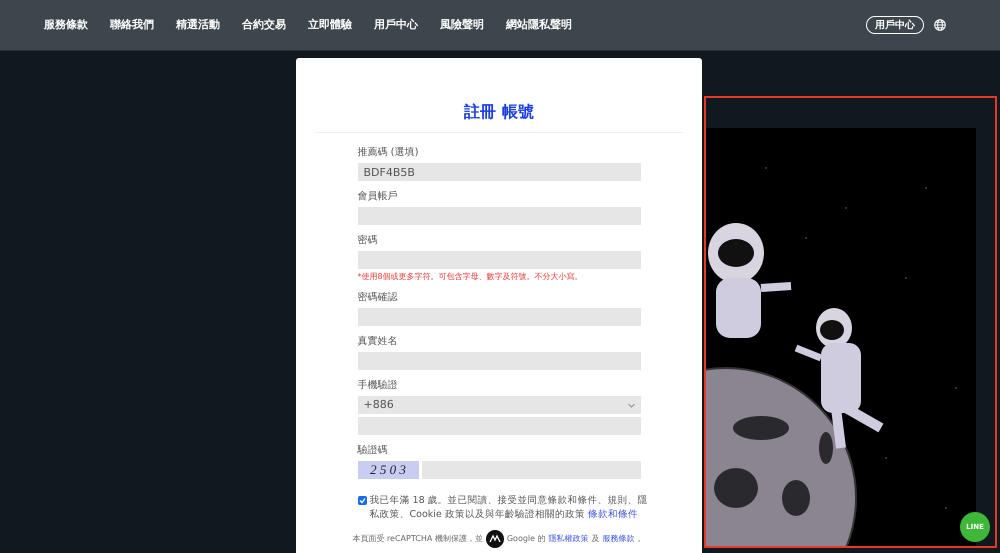 This screenshot has height=553, width=1000. I want to click on captcha-field, so click(531, 470).